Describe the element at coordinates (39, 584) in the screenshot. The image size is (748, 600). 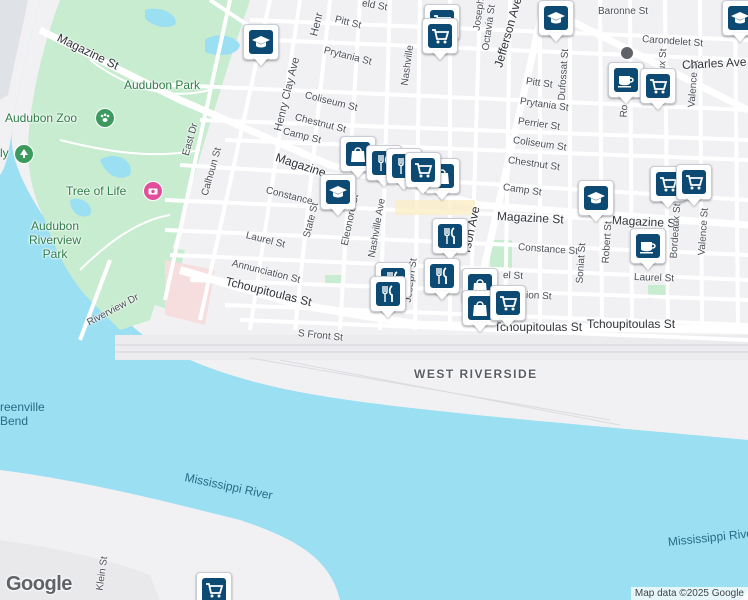
I see `google-logo: Google` at that location.